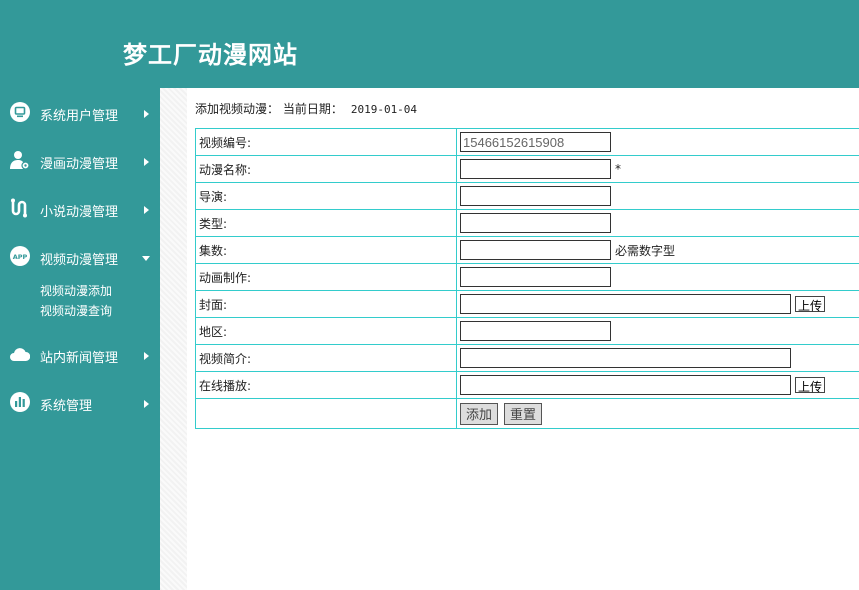  What do you see at coordinates (269, 109) in the screenshot?
I see `breadcrumb-text: 添加视频动漫： 当前日期：` at bounding box center [269, 109].